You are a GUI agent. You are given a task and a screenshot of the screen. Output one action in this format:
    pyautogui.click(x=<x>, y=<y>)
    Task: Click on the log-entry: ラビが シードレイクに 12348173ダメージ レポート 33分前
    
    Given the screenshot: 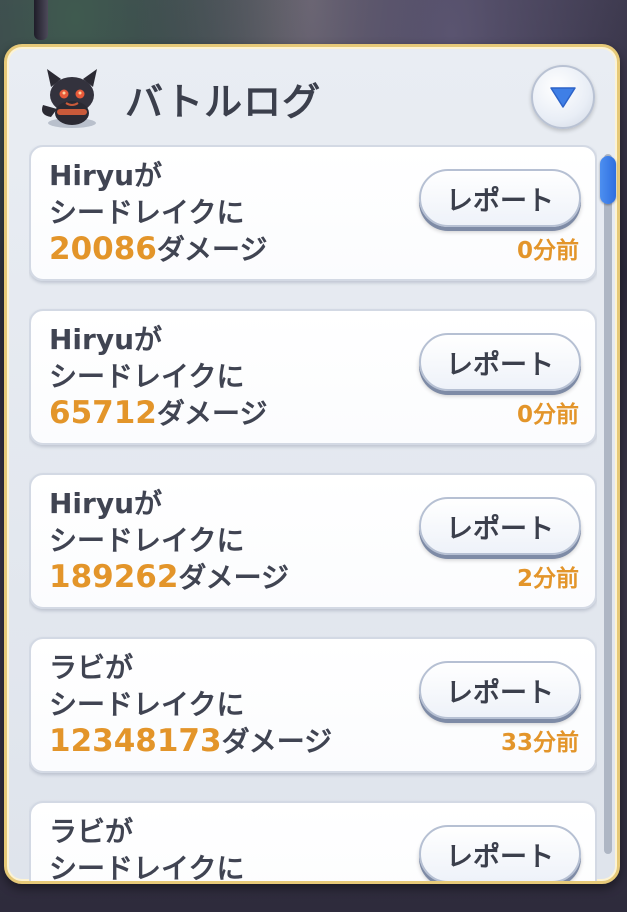 What is the action you would take?
    pyautogui.click(x=313, y=705)
    